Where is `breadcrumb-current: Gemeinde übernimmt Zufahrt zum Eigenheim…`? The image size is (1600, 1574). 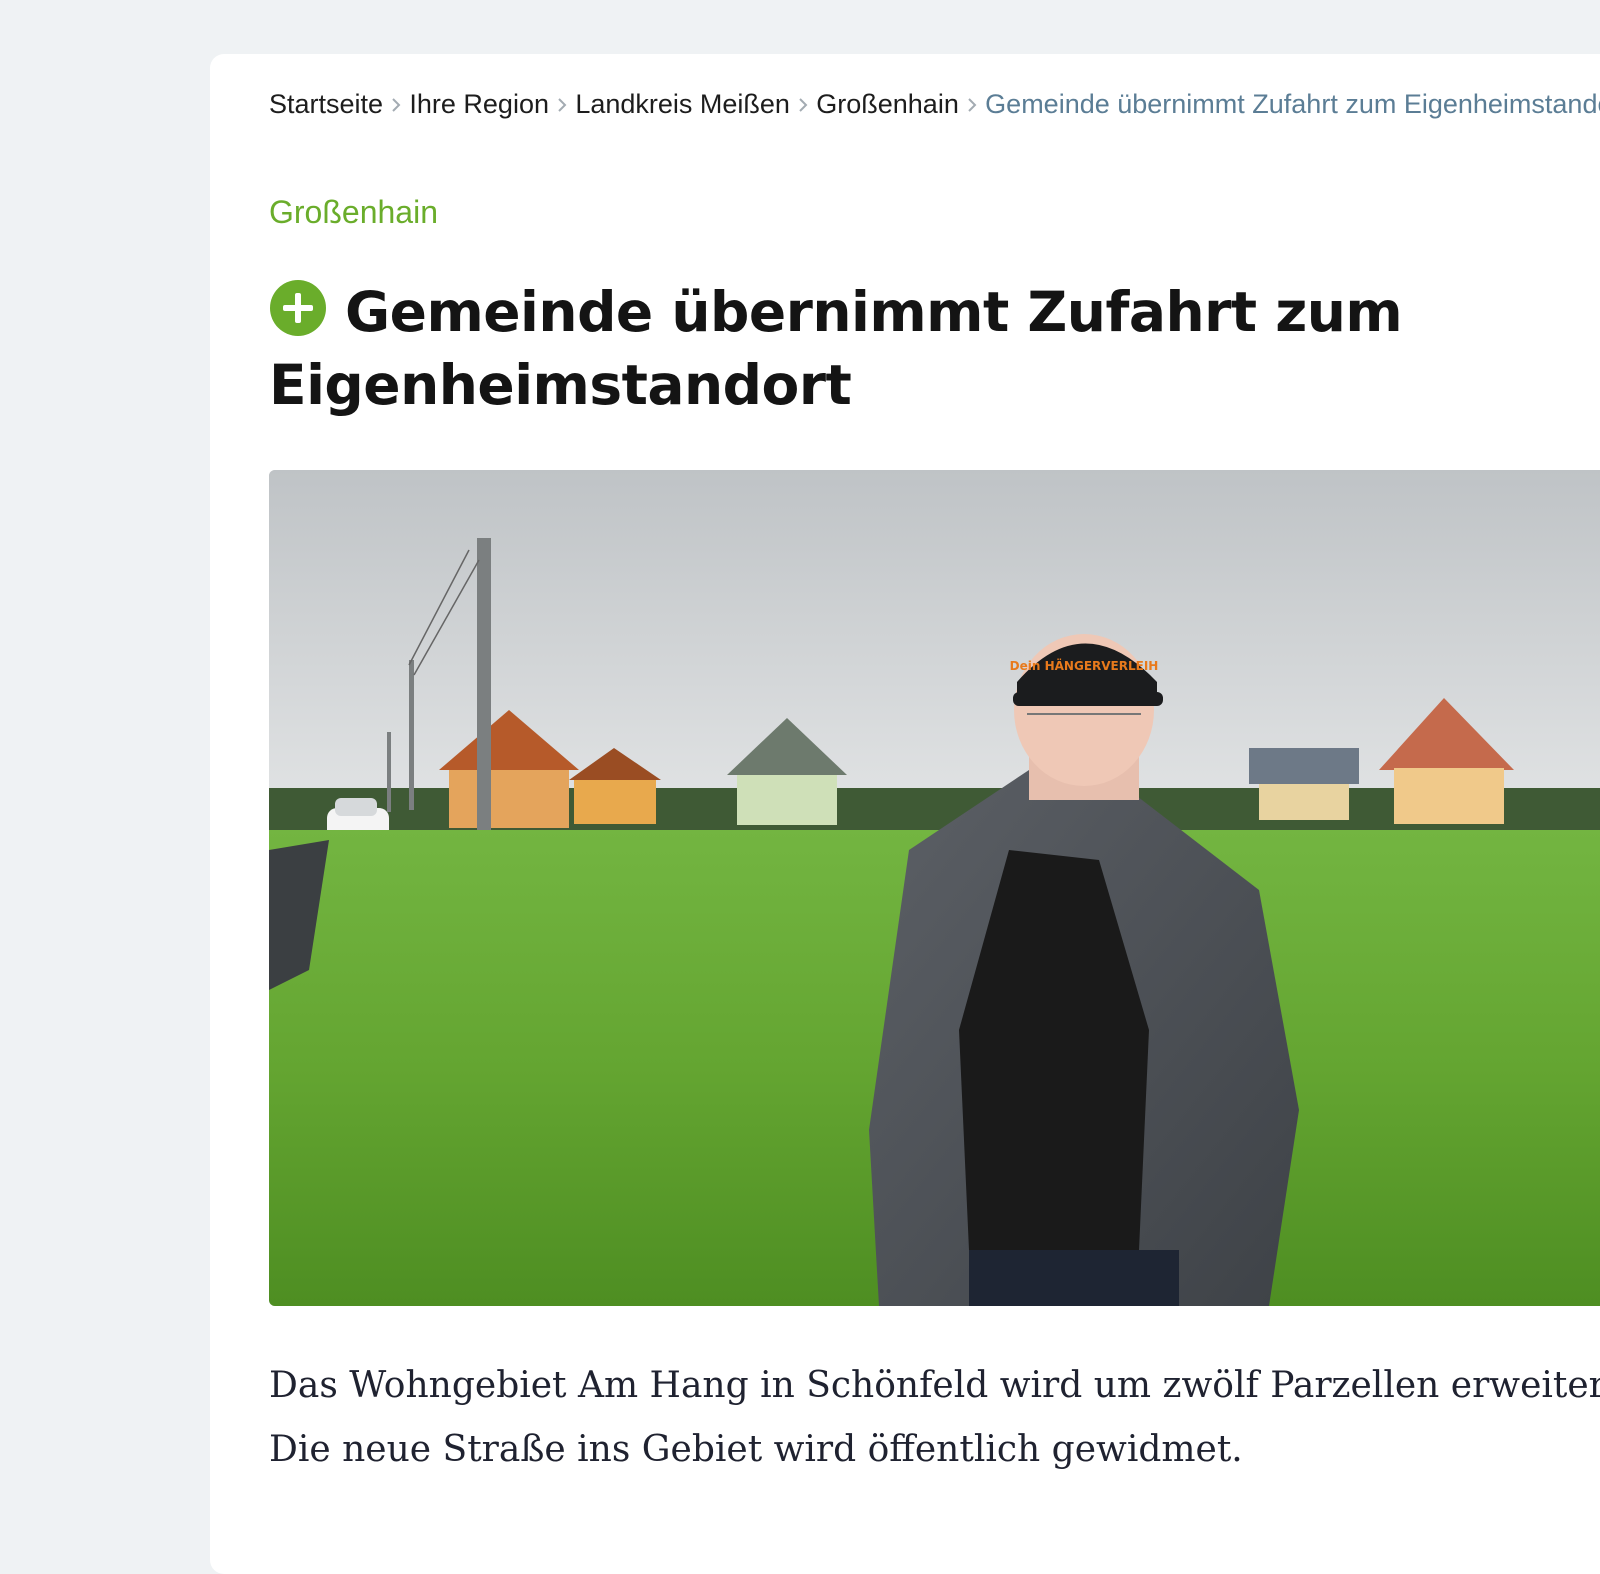 breadcrumb-current: Gemeinde übernimmt Zufahrt zum Eigenheim… is located at coordinates (1292, 103).